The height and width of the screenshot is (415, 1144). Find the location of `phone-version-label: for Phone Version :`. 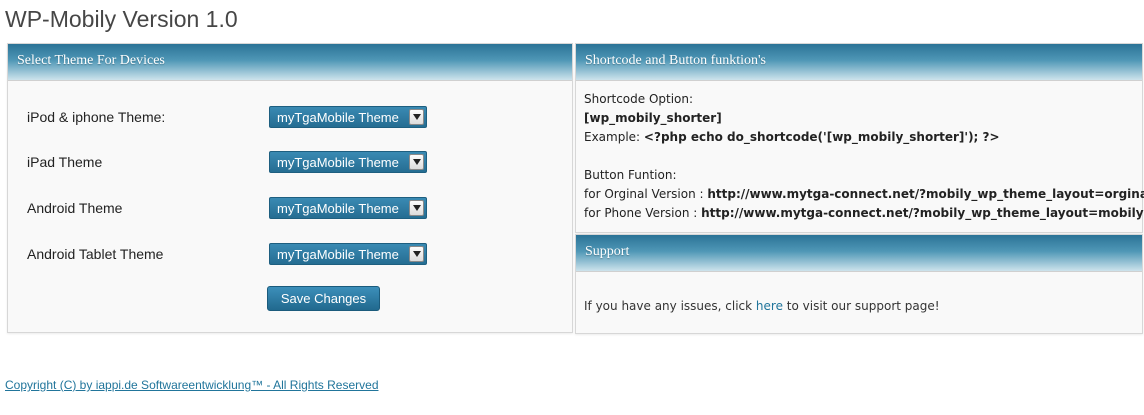

phone-version-label: for Phone Version : is located at coordinates (643, 213).